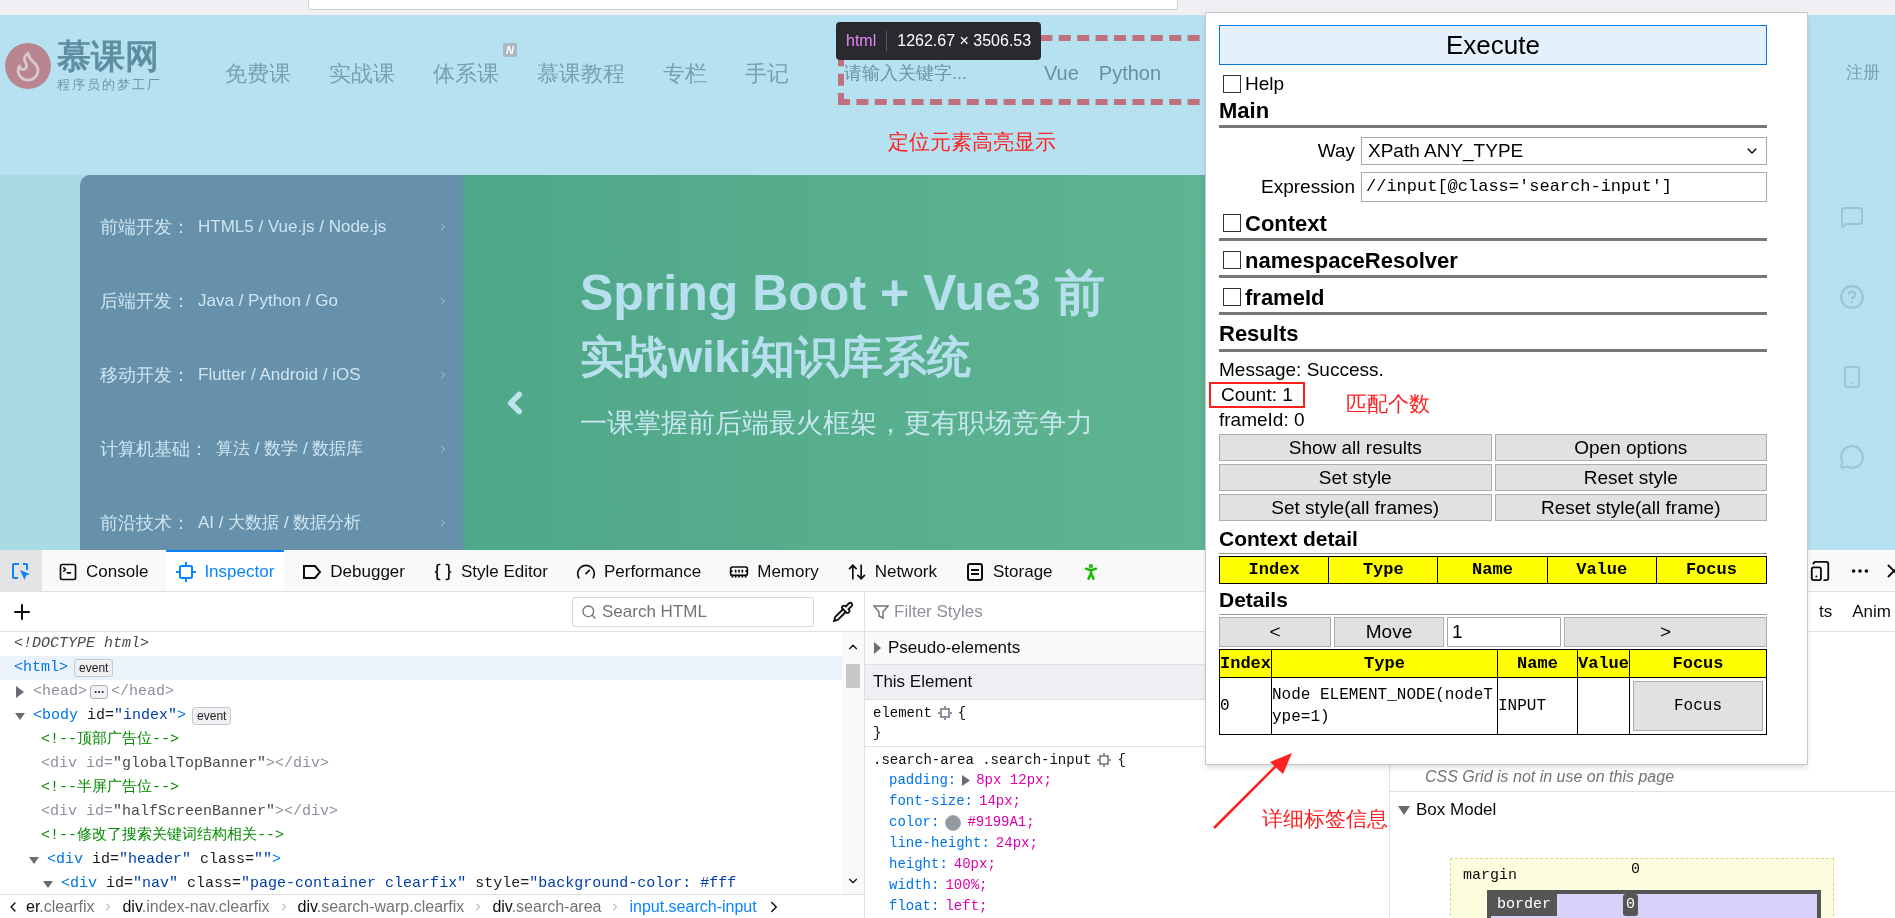 This screenshot has height=918, width=1895. Describe the element at coordinates (1254, 600) in the screenshot. I see `section-heading: Details` at that location.